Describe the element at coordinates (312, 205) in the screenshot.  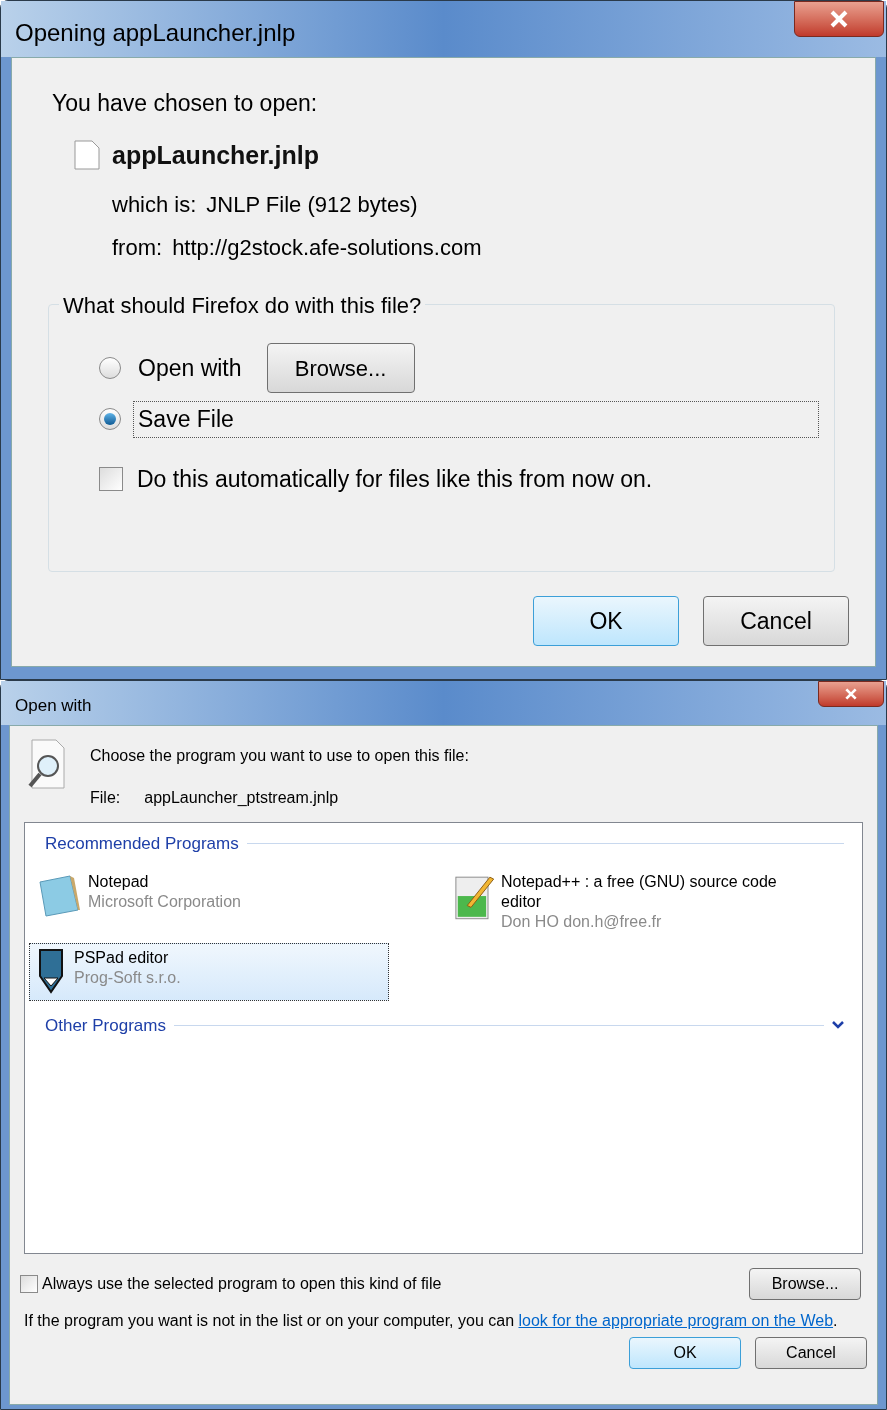
I see `type-value: JNLP File (912 bytes)` at that location.